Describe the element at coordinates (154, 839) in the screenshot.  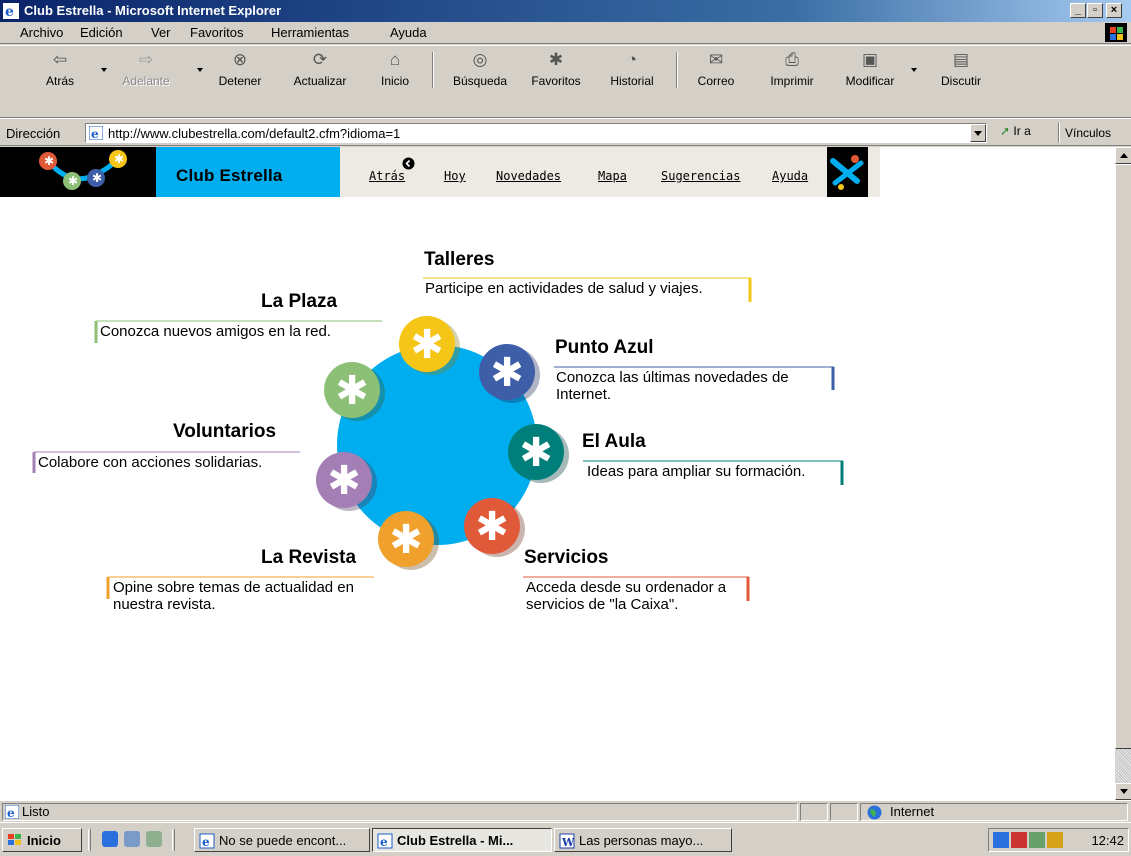
I see `desktop-quicklaunch-icon` at that location.